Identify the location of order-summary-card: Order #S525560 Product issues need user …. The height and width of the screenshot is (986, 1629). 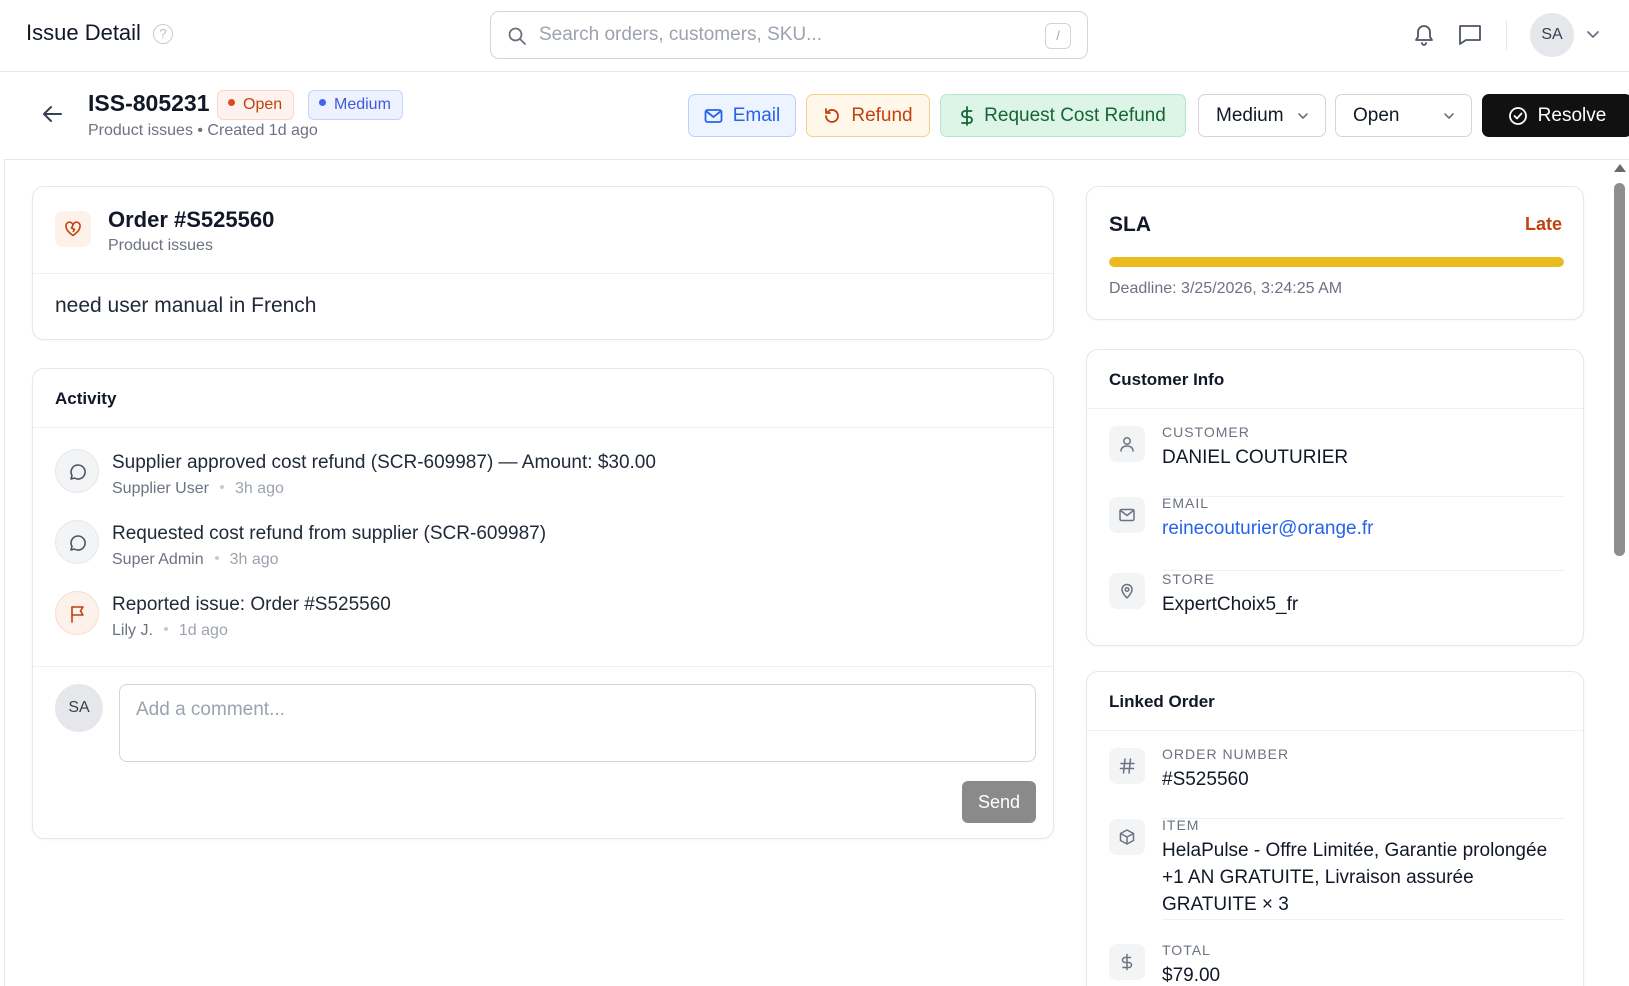
(543, 263).